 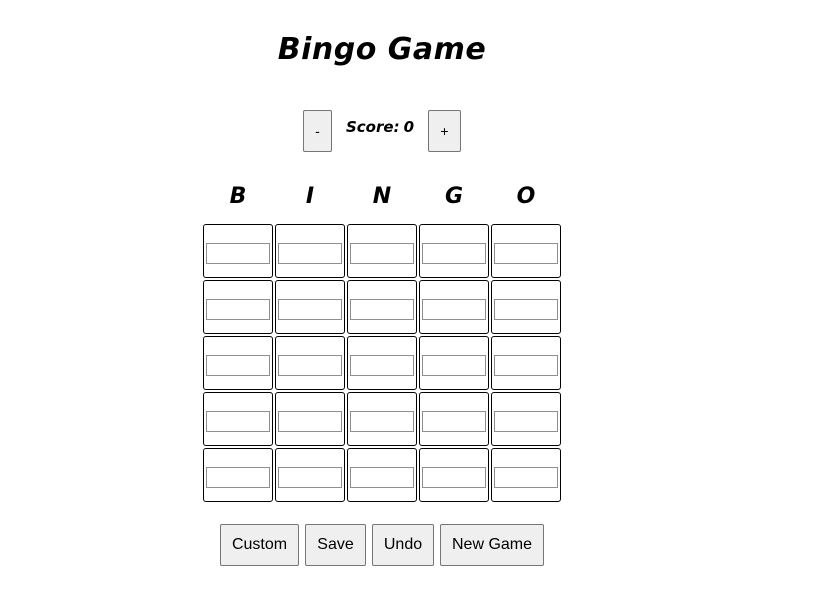 I want to click on undo-button: Undo, so click(x=403, y=545).